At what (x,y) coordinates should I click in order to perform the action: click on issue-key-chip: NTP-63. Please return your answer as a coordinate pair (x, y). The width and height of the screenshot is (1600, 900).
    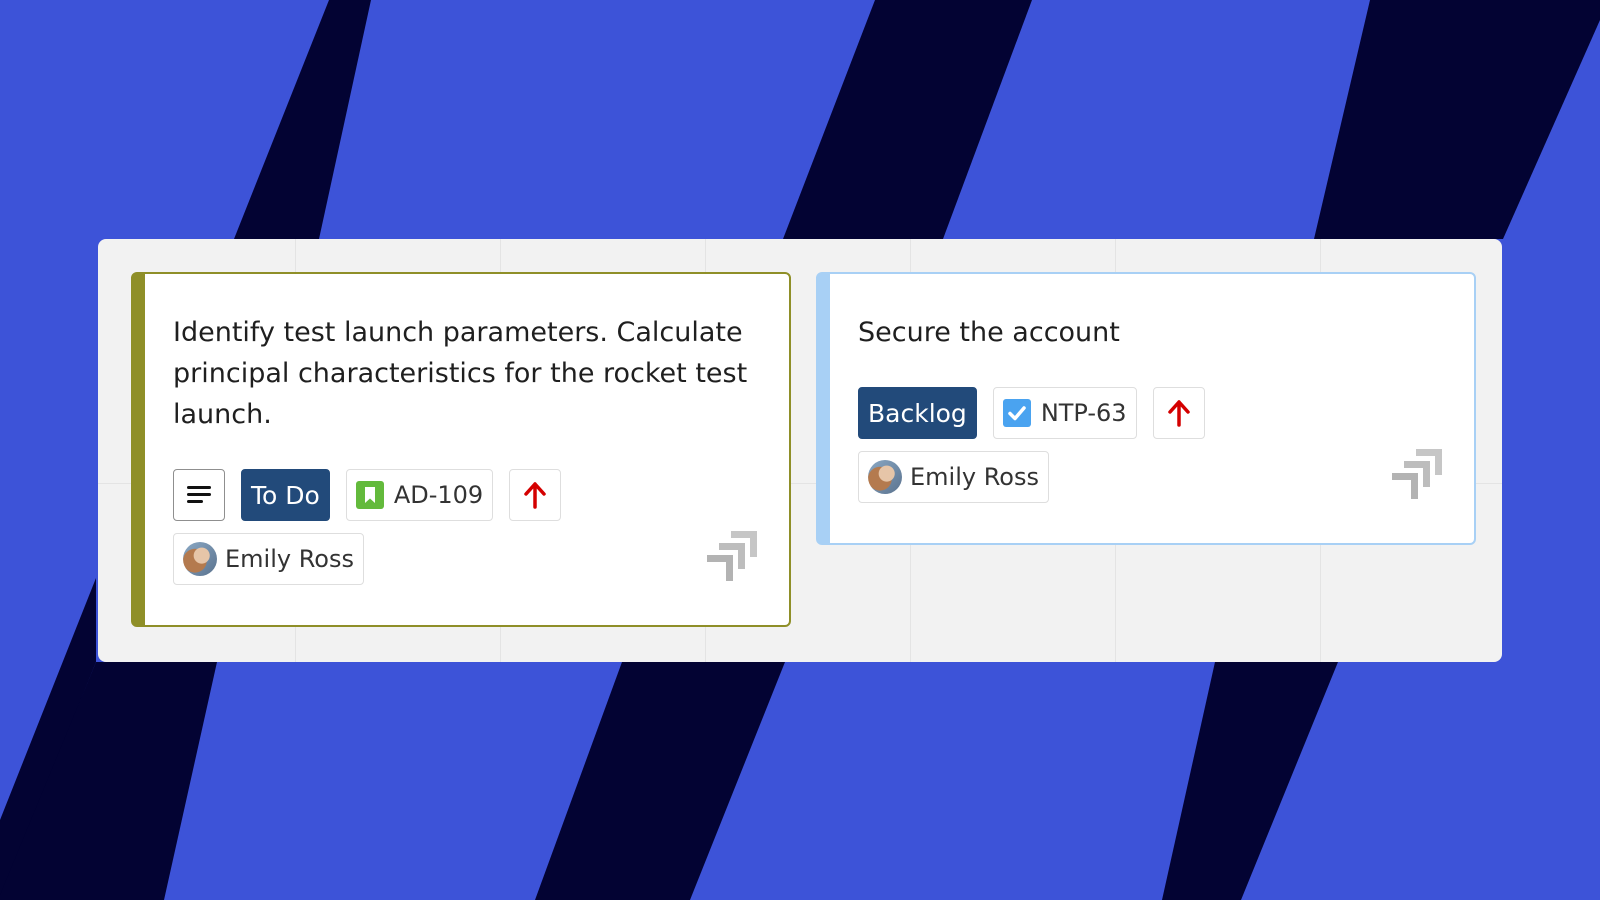
    Looking at the image, I should click on (1064, 413).